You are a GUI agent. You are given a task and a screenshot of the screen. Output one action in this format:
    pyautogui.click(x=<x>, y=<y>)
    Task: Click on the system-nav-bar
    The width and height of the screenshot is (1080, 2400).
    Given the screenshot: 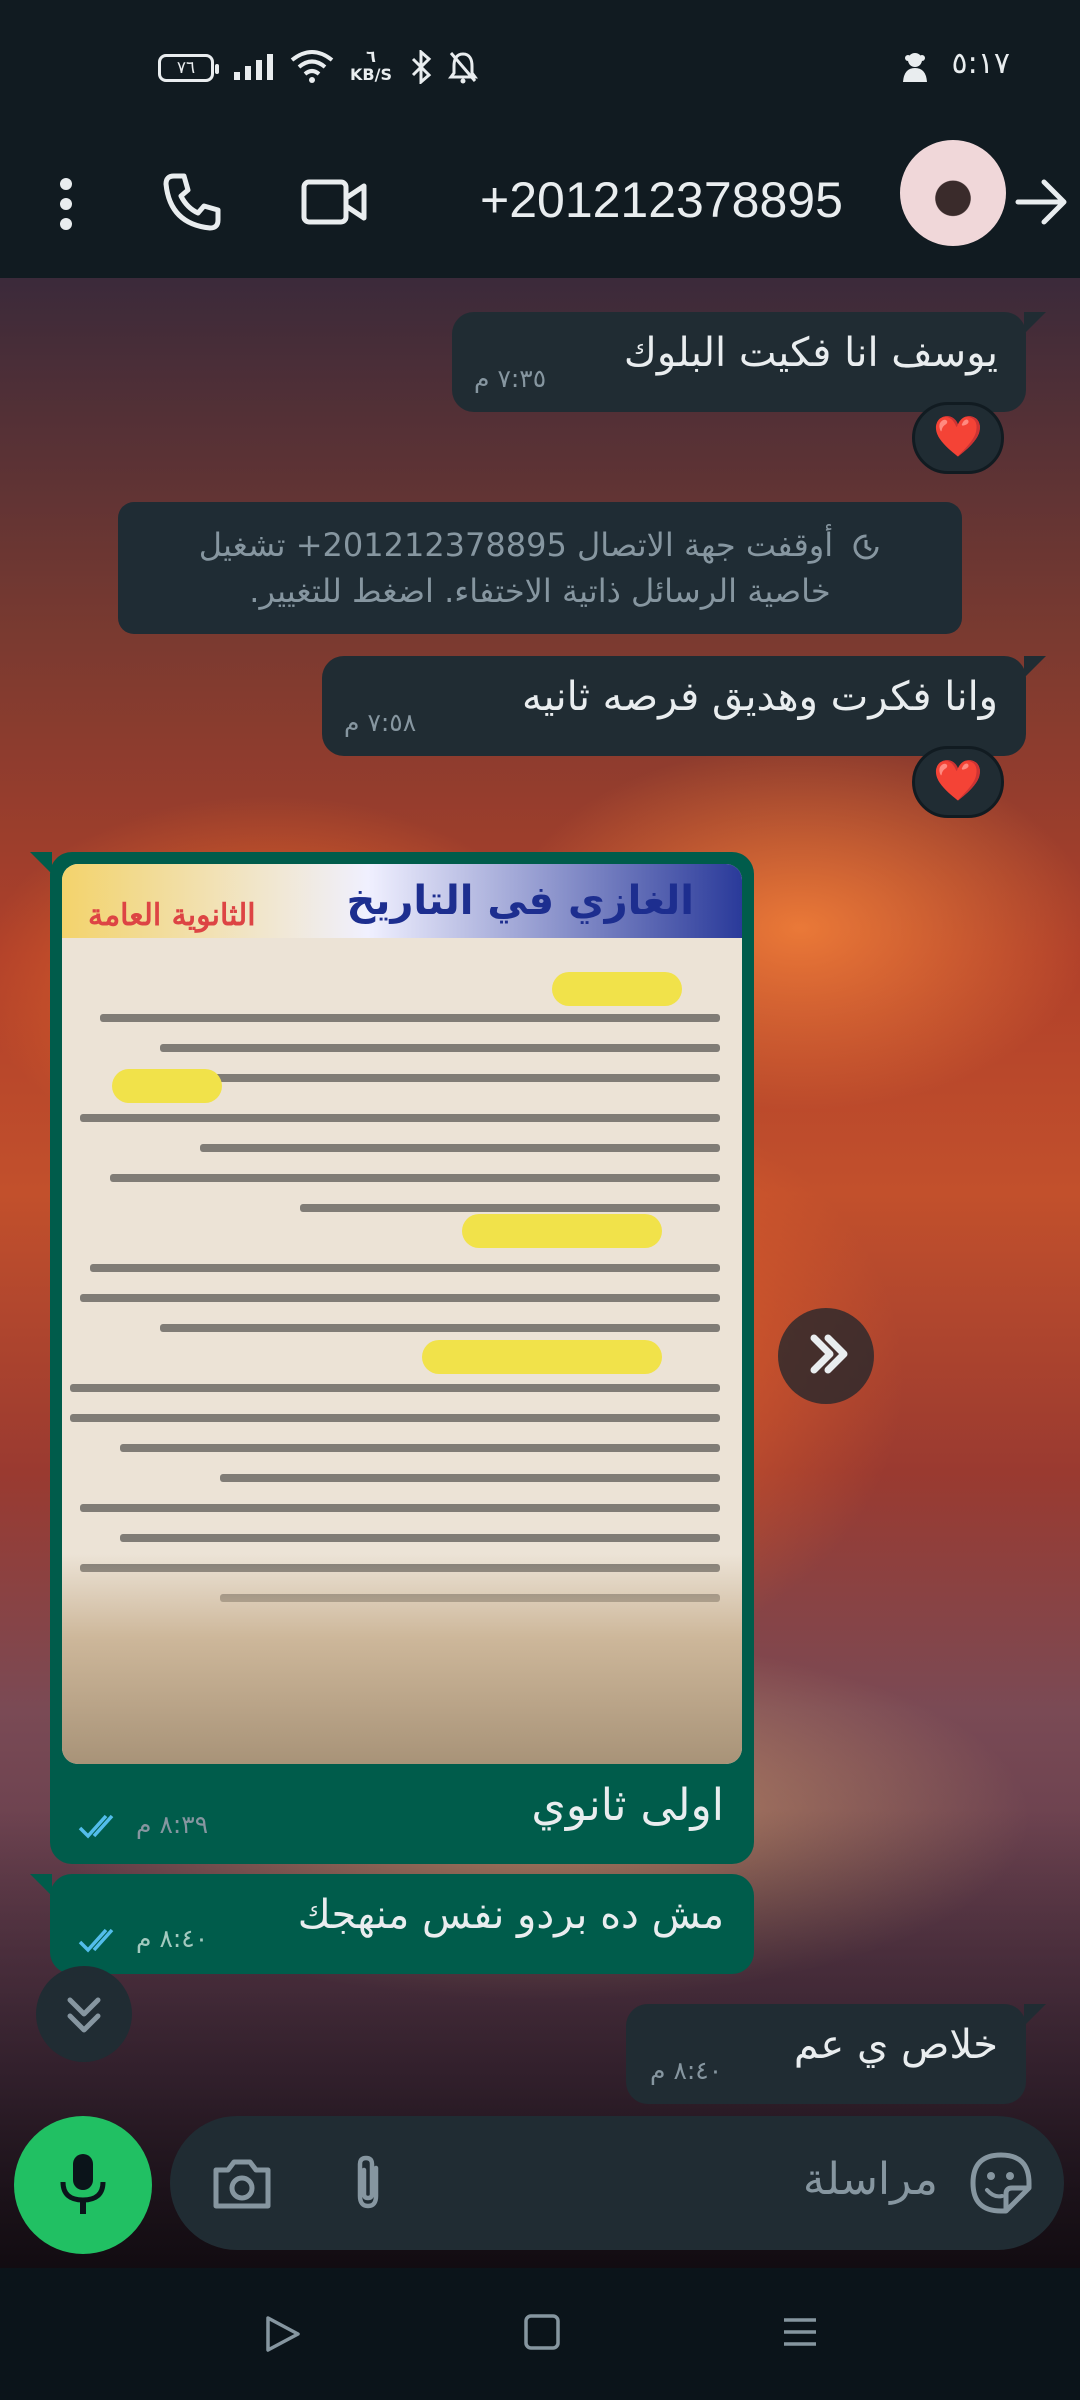 What is the action you would take?
    pyautogui.click(x=540, y=2334)
    